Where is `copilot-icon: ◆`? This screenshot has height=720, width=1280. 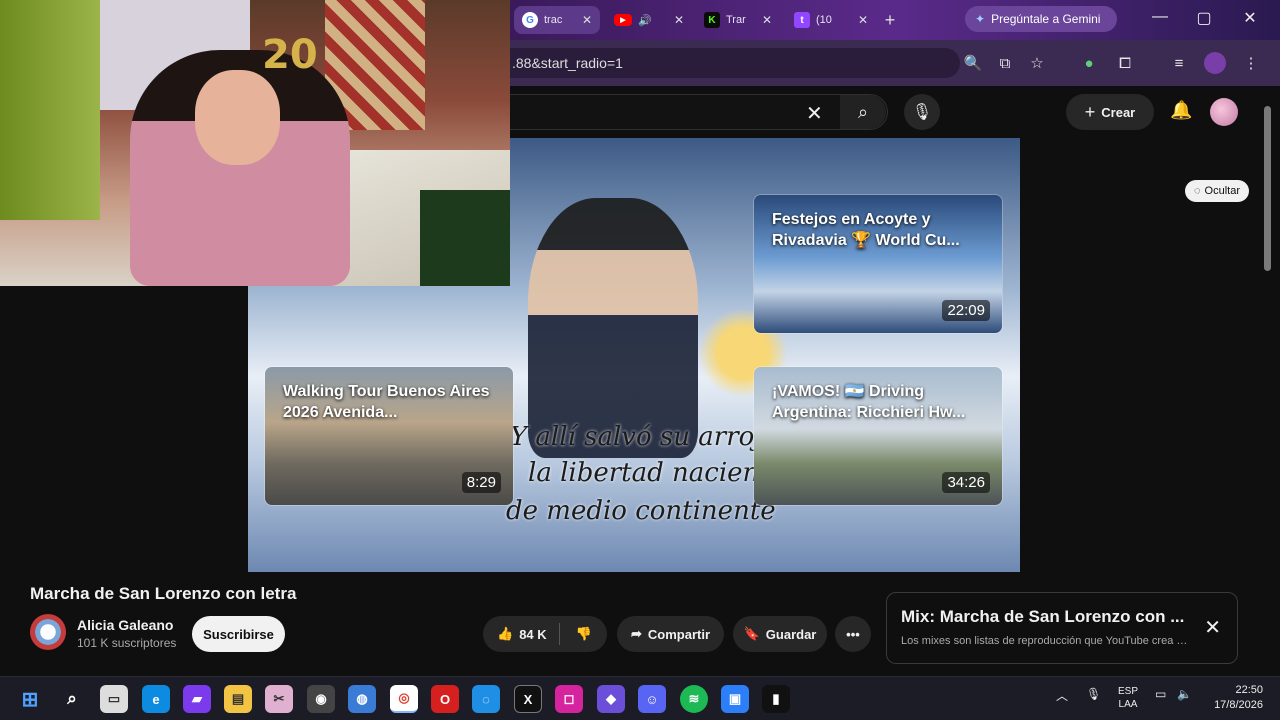 copilot-icon: ◆ is located at coordinates (611, 699).